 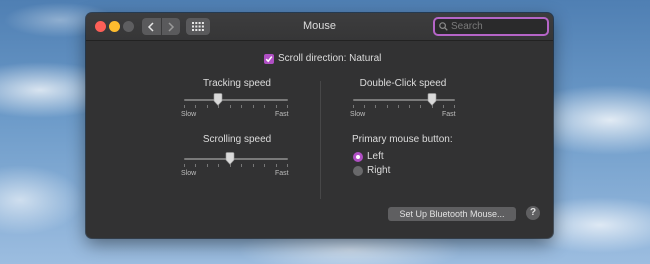 What do you see at coordinates (237, 83) in the screenshot?
I see `tracking-speed-label: Tracking speed` at bounding box center [237, 83].